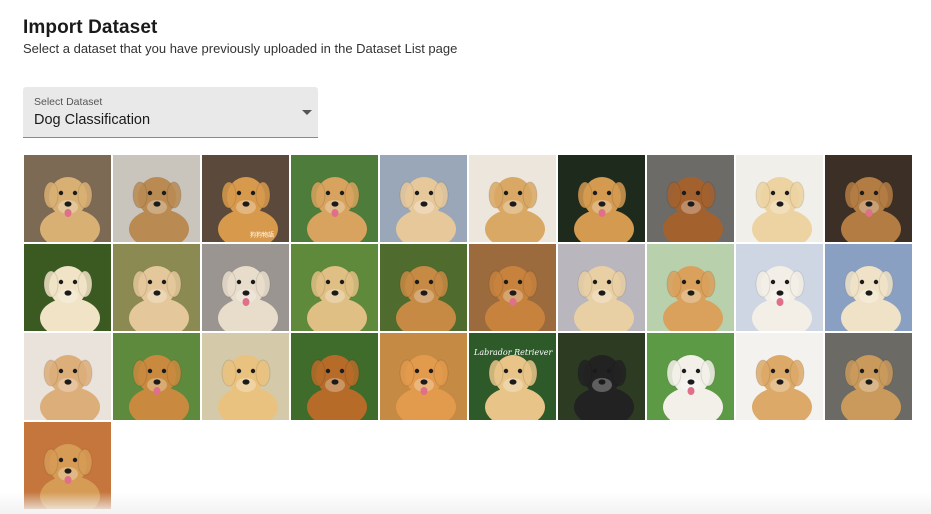 Image resolution: width=931 pixels, height=514 pixels. Describe the element at coordinates (68, 102) in the screenshot. I see `dataset-select-label: Select Dataset` at that location.